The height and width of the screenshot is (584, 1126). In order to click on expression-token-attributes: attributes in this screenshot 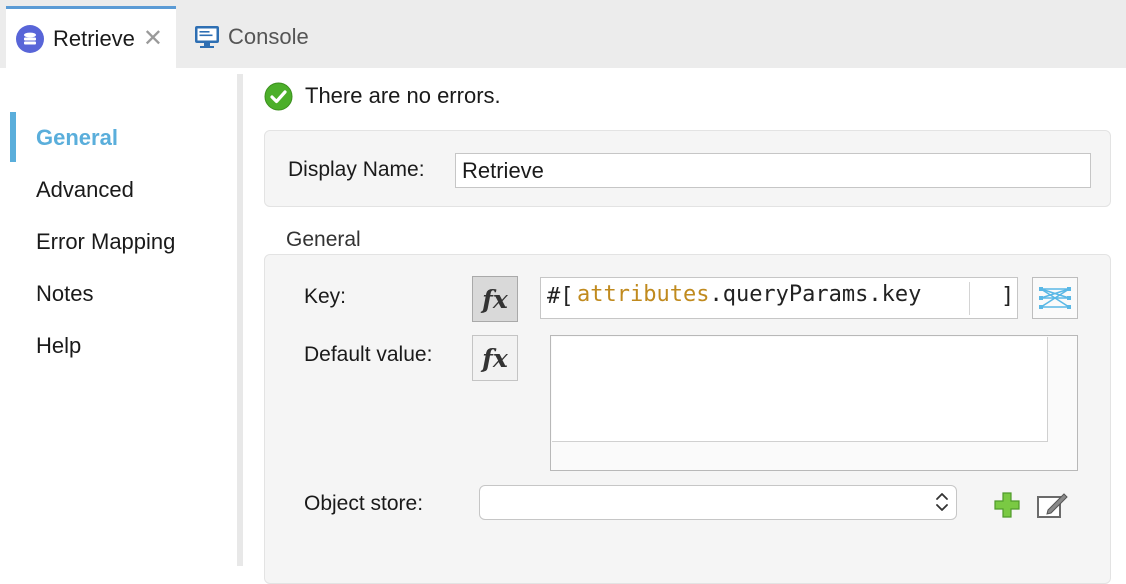, I will do `click(643, 294)`.